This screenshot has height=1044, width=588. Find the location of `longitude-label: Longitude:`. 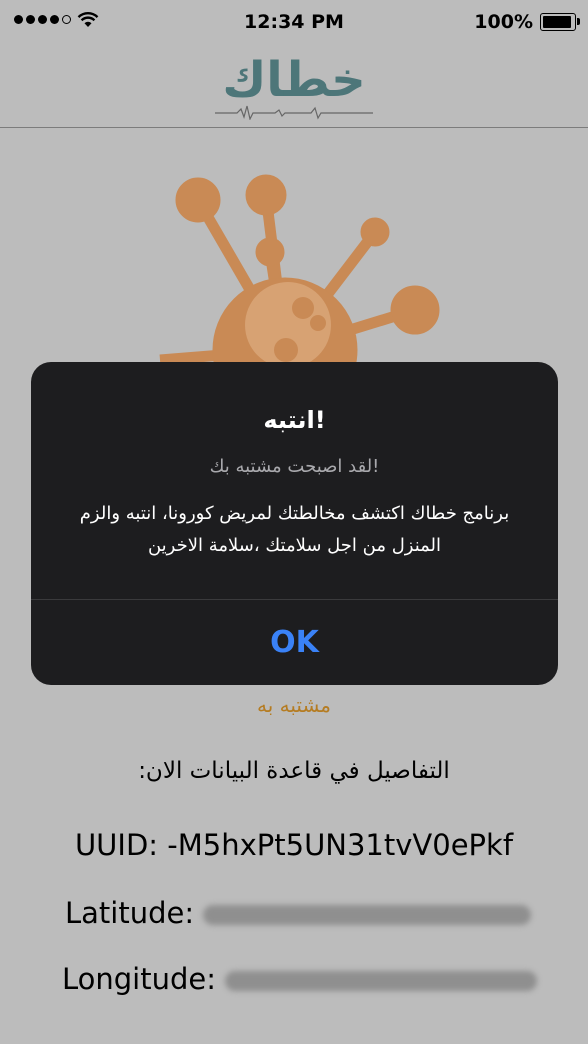

longitude-label: Longitude: is located at coordinates (139, 979).